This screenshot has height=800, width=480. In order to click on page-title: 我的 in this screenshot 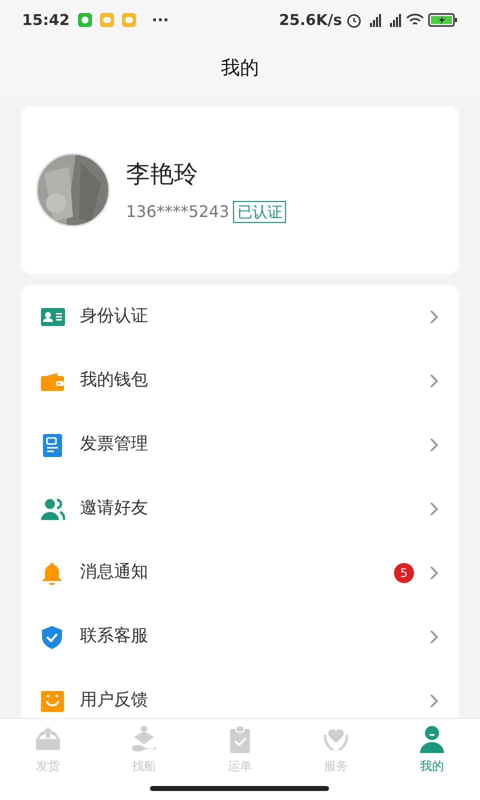, I will do `click(240, 68)`.